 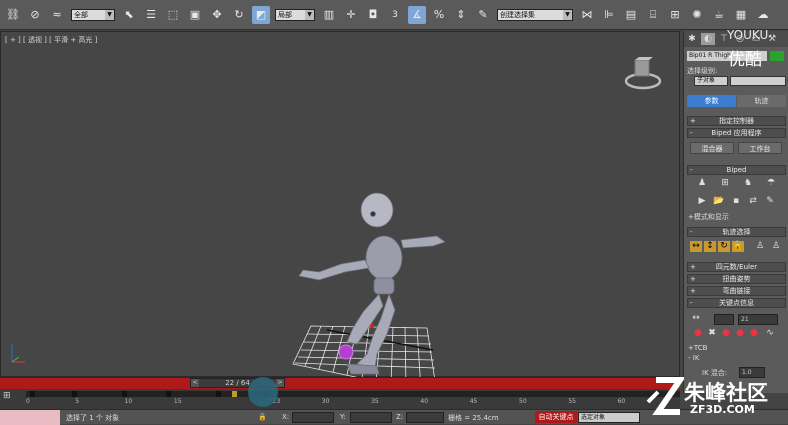 What do you see at coordinates (692, 39) in the screenshot?
I see `create-tab-icon: ✱` at bounding box center [692, 39].